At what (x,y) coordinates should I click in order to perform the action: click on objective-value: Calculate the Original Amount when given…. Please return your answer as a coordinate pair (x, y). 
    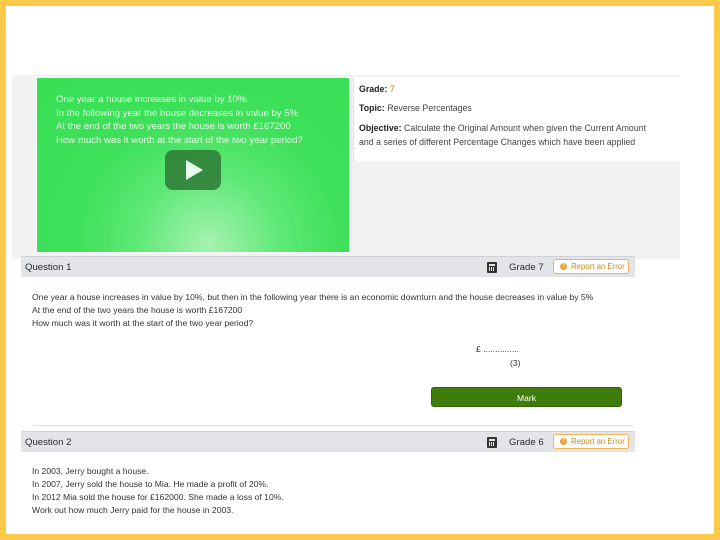
    Looking at the image, I should click on (525, 128).